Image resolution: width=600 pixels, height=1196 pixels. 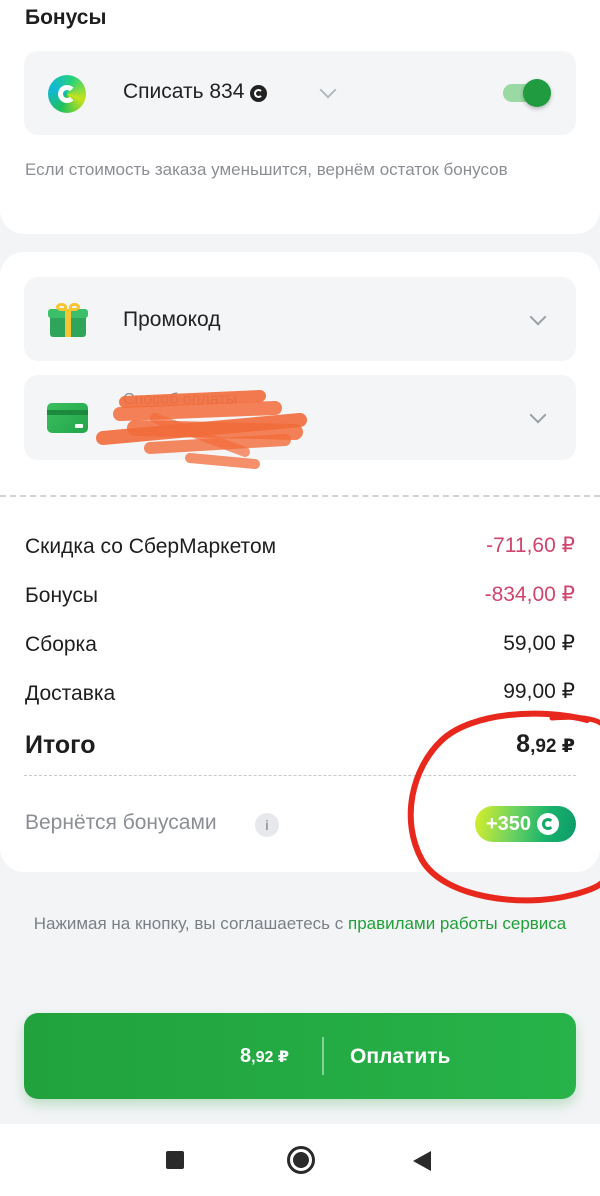 What do you see at coordinates (529, 594) in the screenshot?
I see `summary-line-value: -834,00 ₽` at bounding box center [529, 594].